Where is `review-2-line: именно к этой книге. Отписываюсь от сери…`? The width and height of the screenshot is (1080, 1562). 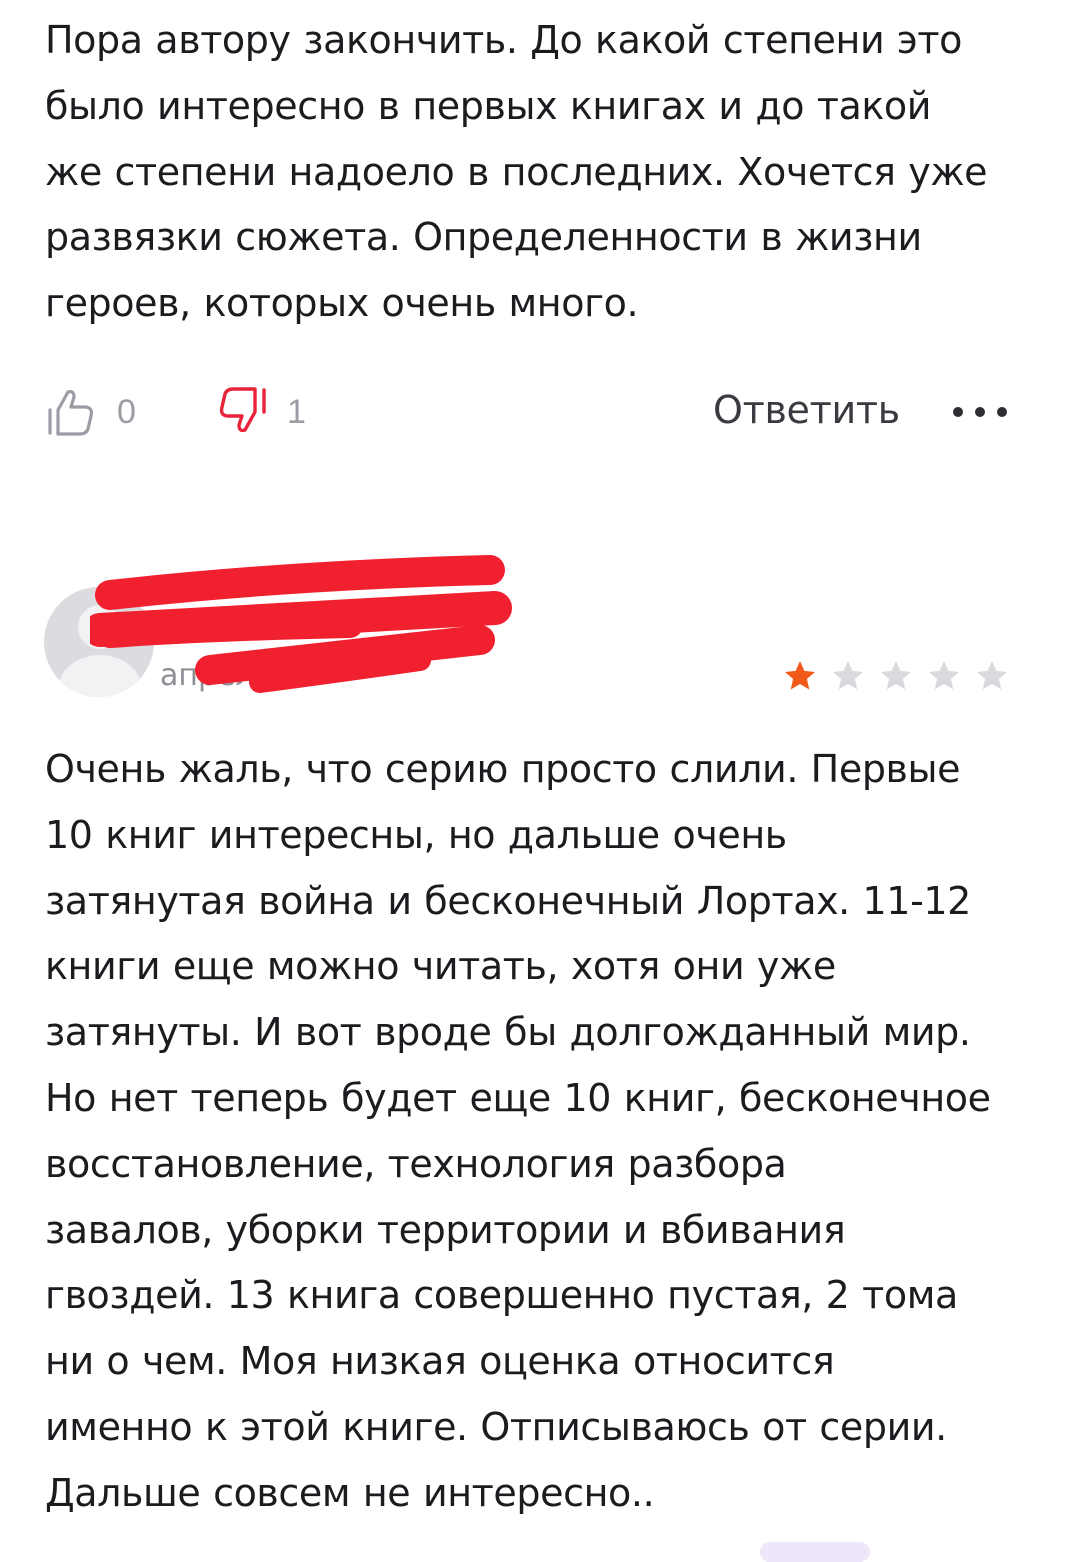 review-2-line: именно к этой книге. Отписываюсь от сери… is located at coordinates (496, 1426).